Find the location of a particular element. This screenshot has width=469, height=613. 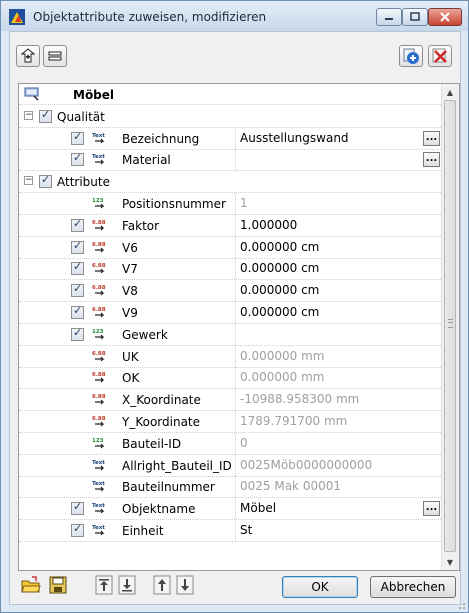

attribute-row: ✓ 6.88 V7 0.000000 cm is located at coordinates (231, 269).